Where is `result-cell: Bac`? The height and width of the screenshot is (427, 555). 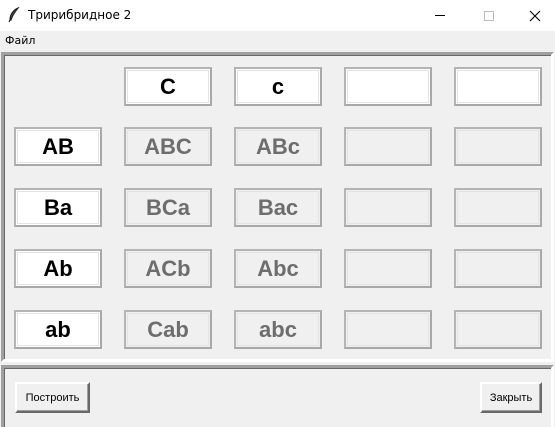 result-cell: Bac is located at coordinates (278, 207).